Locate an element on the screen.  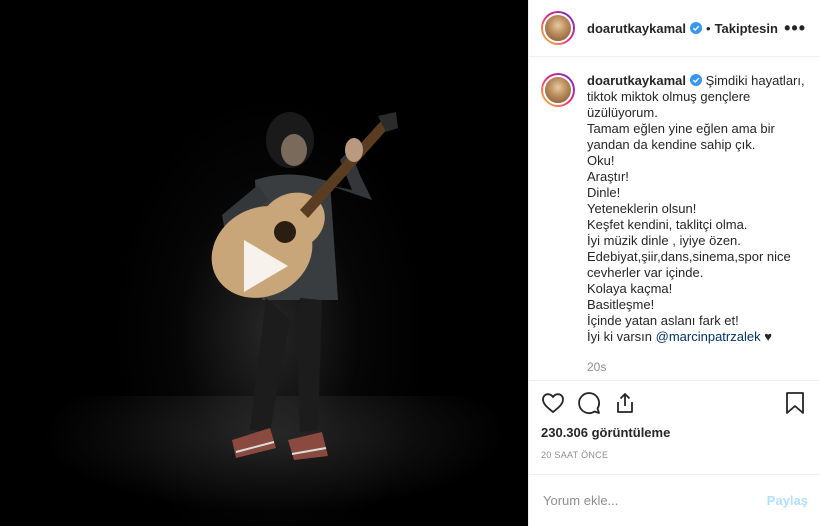
caption-line: Basitleşme! is located at coordinates (621, 304).